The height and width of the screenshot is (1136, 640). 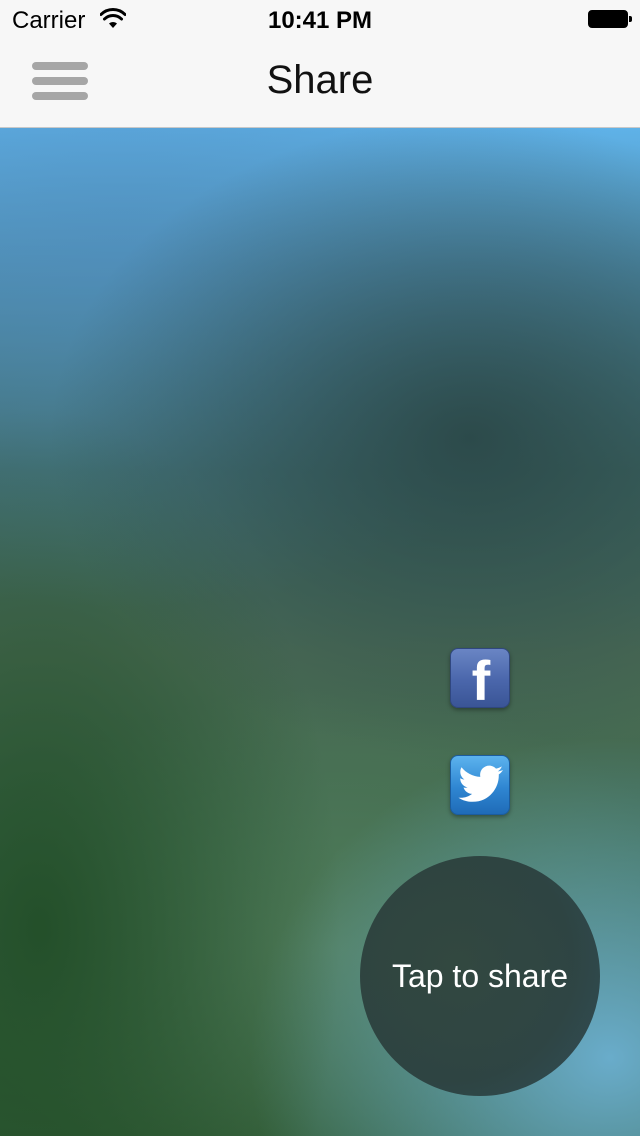 I want to click on twitter-share-button, so click(x=480, y=785).